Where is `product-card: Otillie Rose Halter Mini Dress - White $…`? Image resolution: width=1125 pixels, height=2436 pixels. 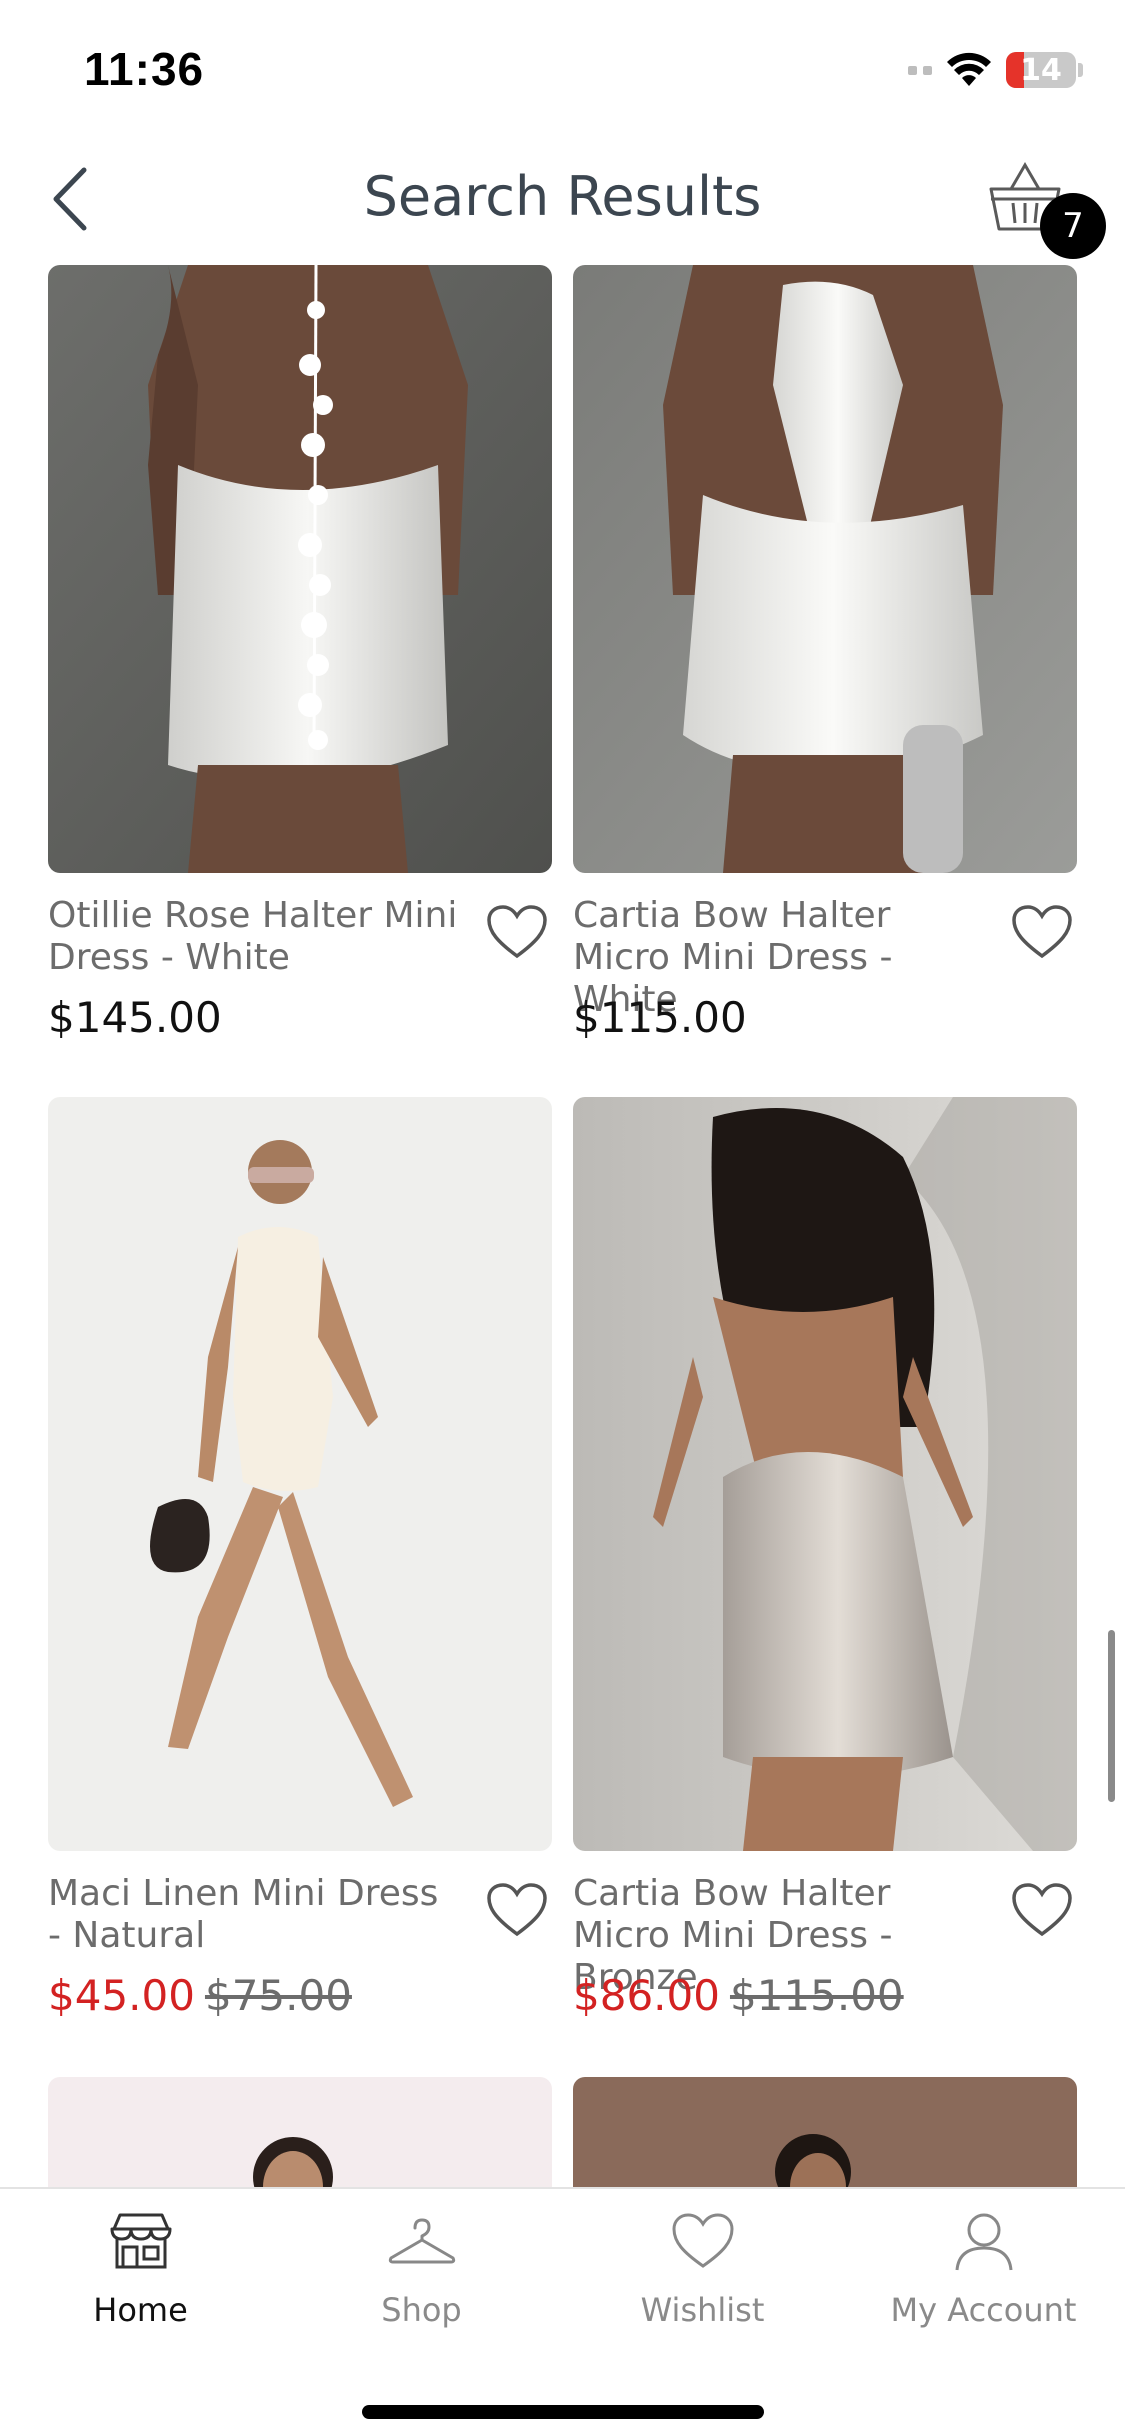 product-card: Otillie Rose Halter Mini Dress - White $… is located at coordinates (300, 653).